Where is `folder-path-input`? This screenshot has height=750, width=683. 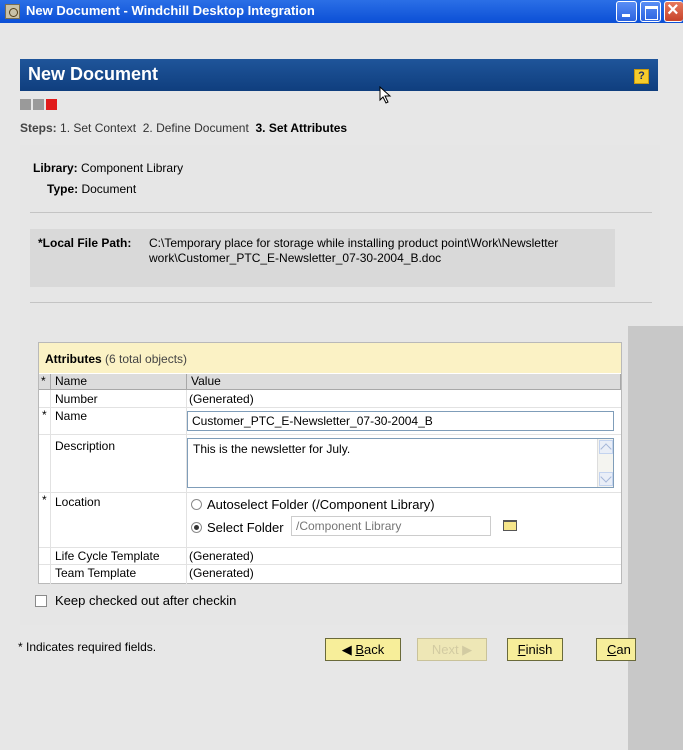
folder-path-input is located at coordinates (391, 526).